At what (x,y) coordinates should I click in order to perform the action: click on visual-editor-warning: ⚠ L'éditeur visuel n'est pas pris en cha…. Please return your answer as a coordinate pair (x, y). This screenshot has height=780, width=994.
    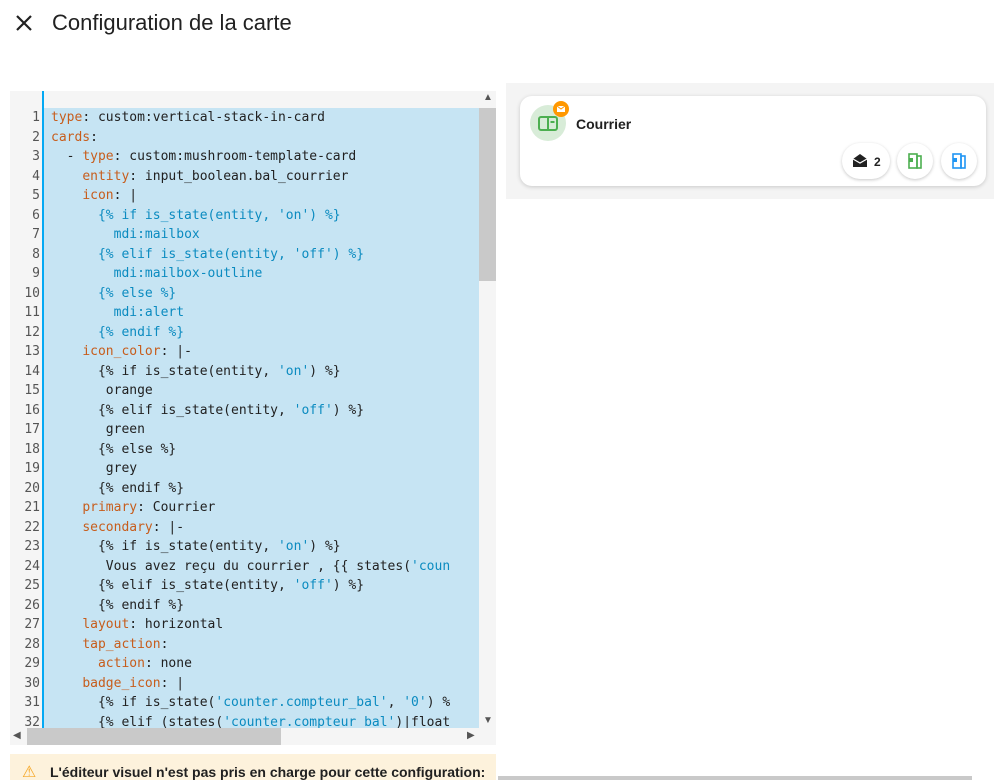
    Looking at the image, I should click on (253, 767).